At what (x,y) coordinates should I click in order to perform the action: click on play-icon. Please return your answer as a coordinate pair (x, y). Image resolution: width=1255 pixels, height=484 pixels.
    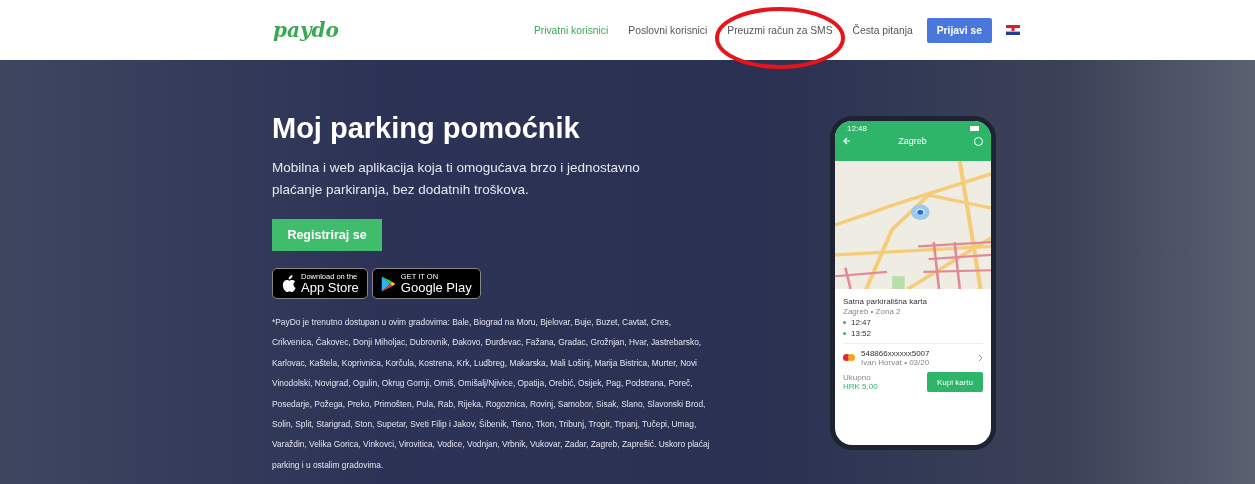
    Looking at the image, I should click on (388, 283).